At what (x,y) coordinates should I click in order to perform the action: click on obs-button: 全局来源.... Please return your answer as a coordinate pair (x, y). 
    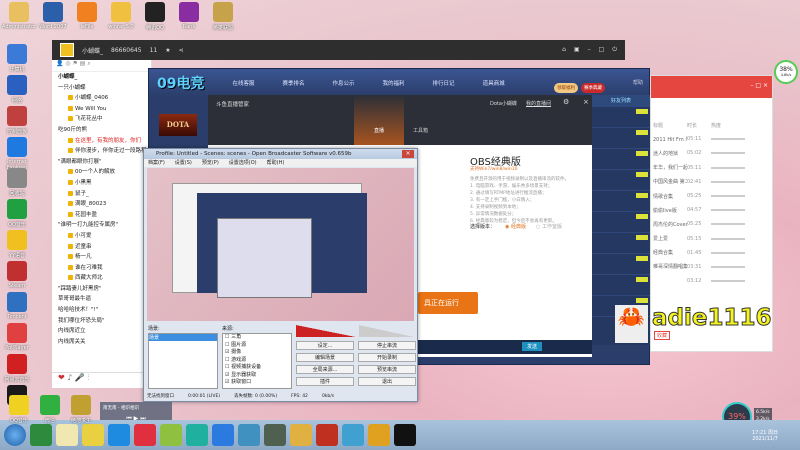
    Looking at the image, I should click on (325, 369).